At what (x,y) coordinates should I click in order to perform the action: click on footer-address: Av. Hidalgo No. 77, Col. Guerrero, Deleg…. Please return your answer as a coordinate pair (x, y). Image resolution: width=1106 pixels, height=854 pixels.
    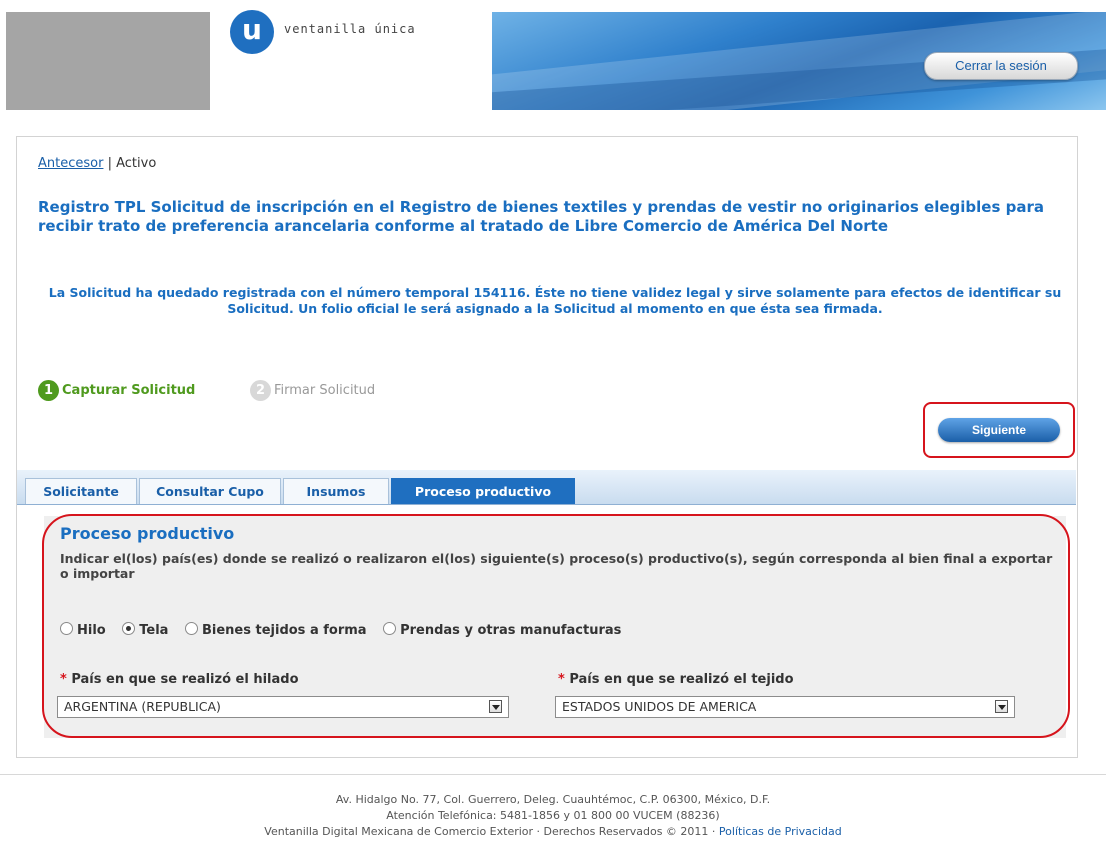
    Looking at the image, I should click on (553, 799).